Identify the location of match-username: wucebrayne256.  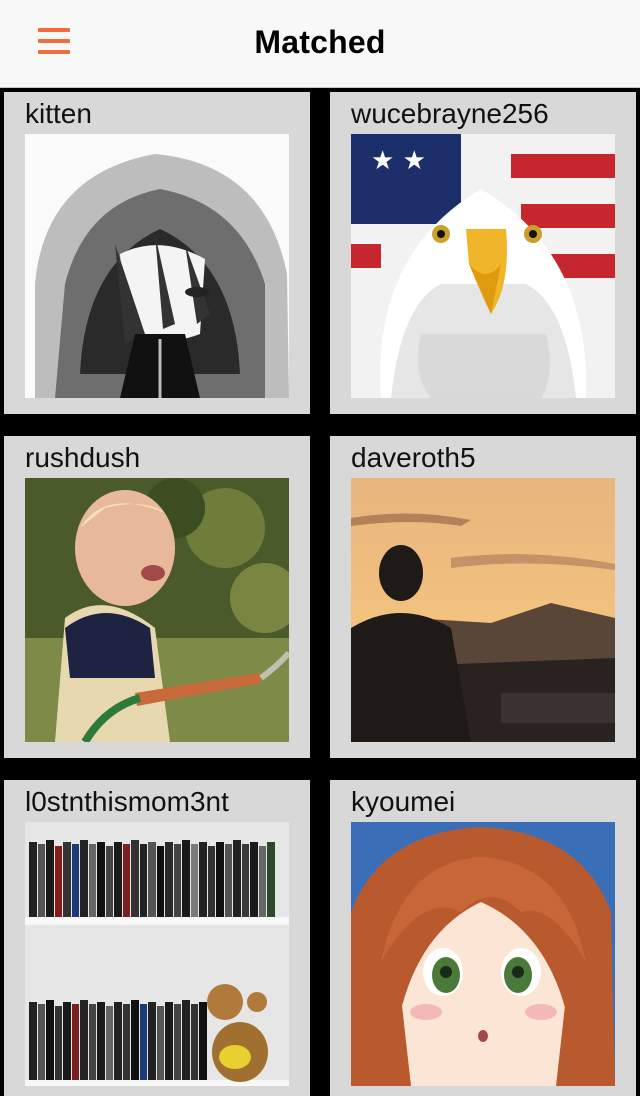
(450, 113).